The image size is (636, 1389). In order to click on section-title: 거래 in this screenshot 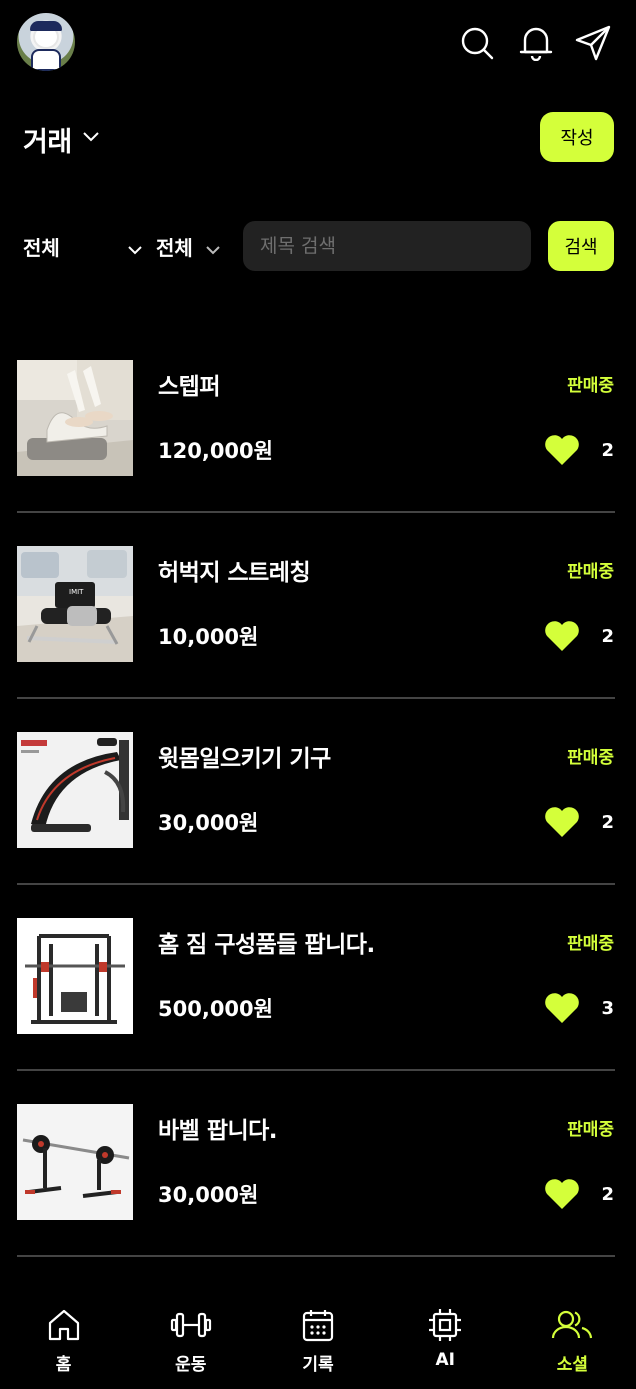, I will do `click(47, 139)`.